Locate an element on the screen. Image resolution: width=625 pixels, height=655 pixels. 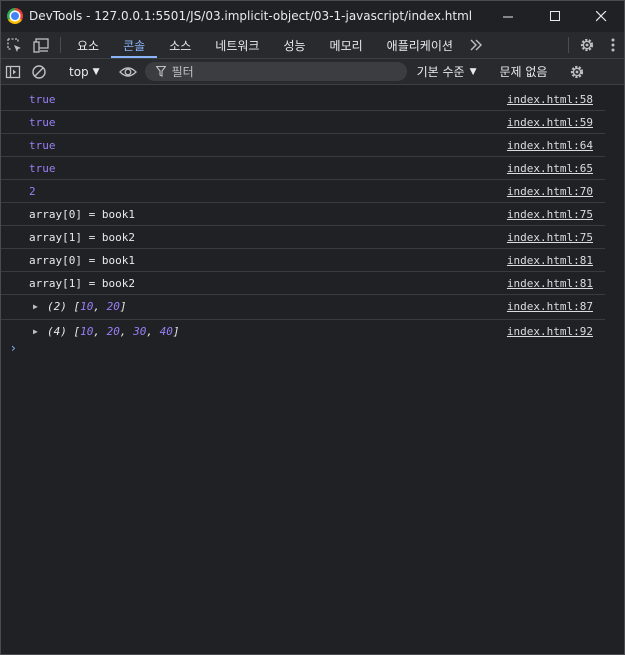
tab-network: 네트워크 is located at coordinates (237, 45).